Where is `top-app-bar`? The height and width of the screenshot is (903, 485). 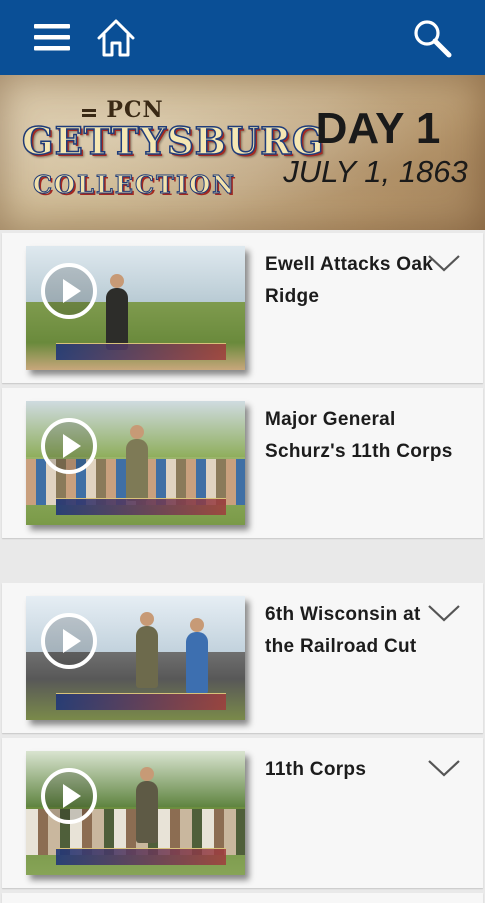
top-app-bar is located at coordinates (242, 37).